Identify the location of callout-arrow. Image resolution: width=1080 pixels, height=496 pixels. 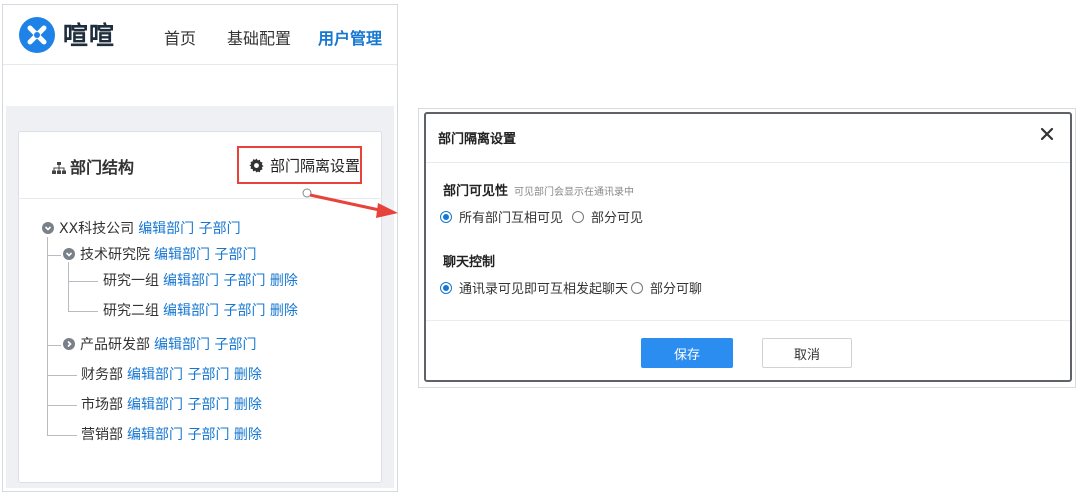
(350, 203).